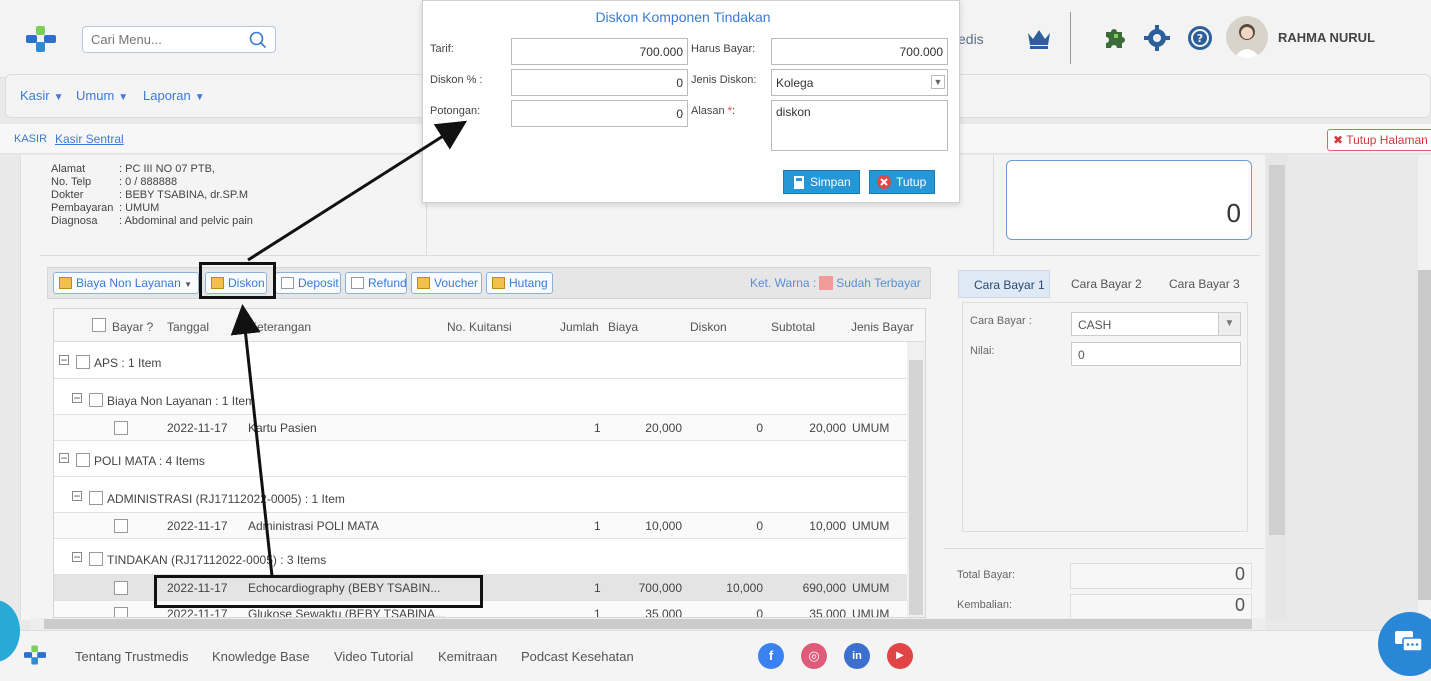 This screenshot has width=1431, height=681. Describe the element at coordinates (349, 348) in the screenshot. I see `annotation-arrows` at that location.